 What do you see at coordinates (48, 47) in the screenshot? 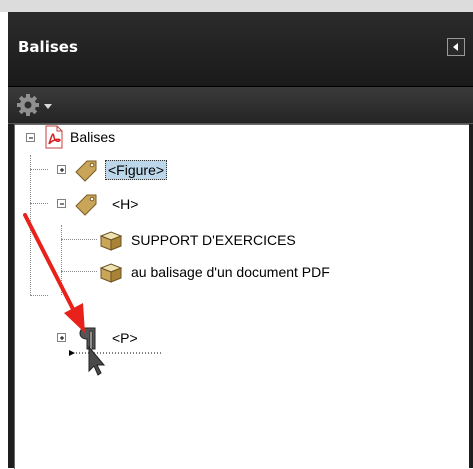
I see `panel-title: Balises` at bounding box center [48, 47].